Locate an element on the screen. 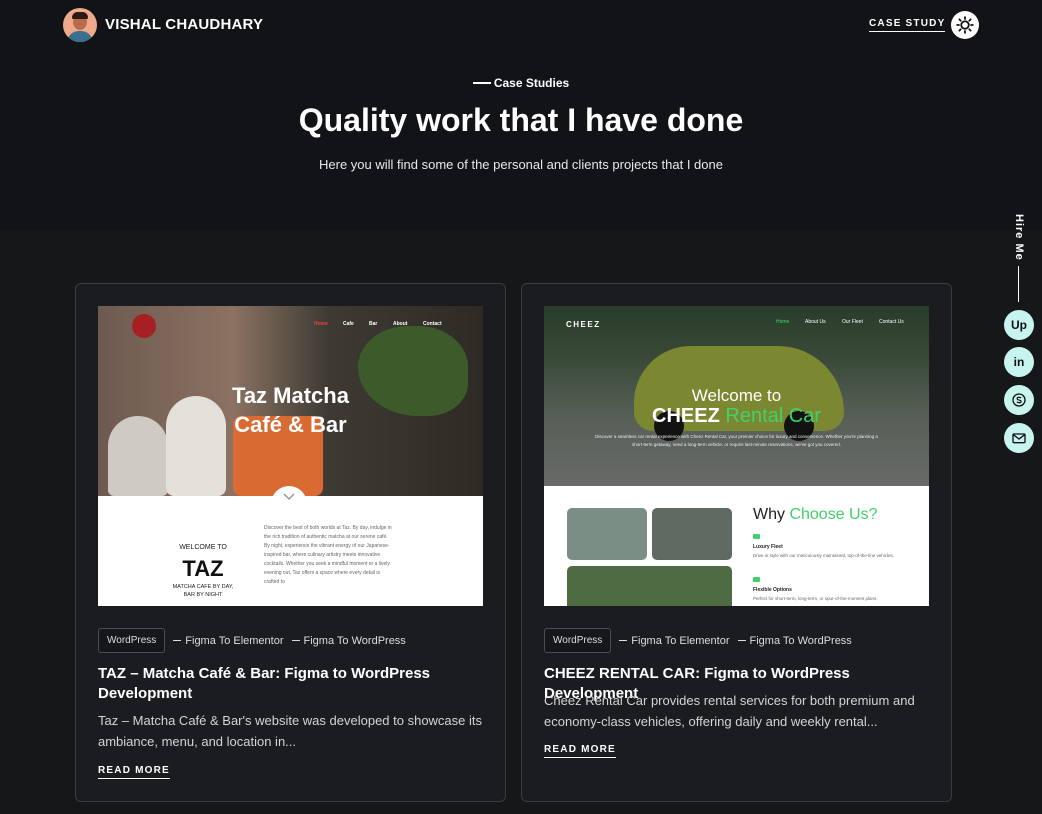  thumb-nav-item: Contact Us is located at coordinates (891, 322).